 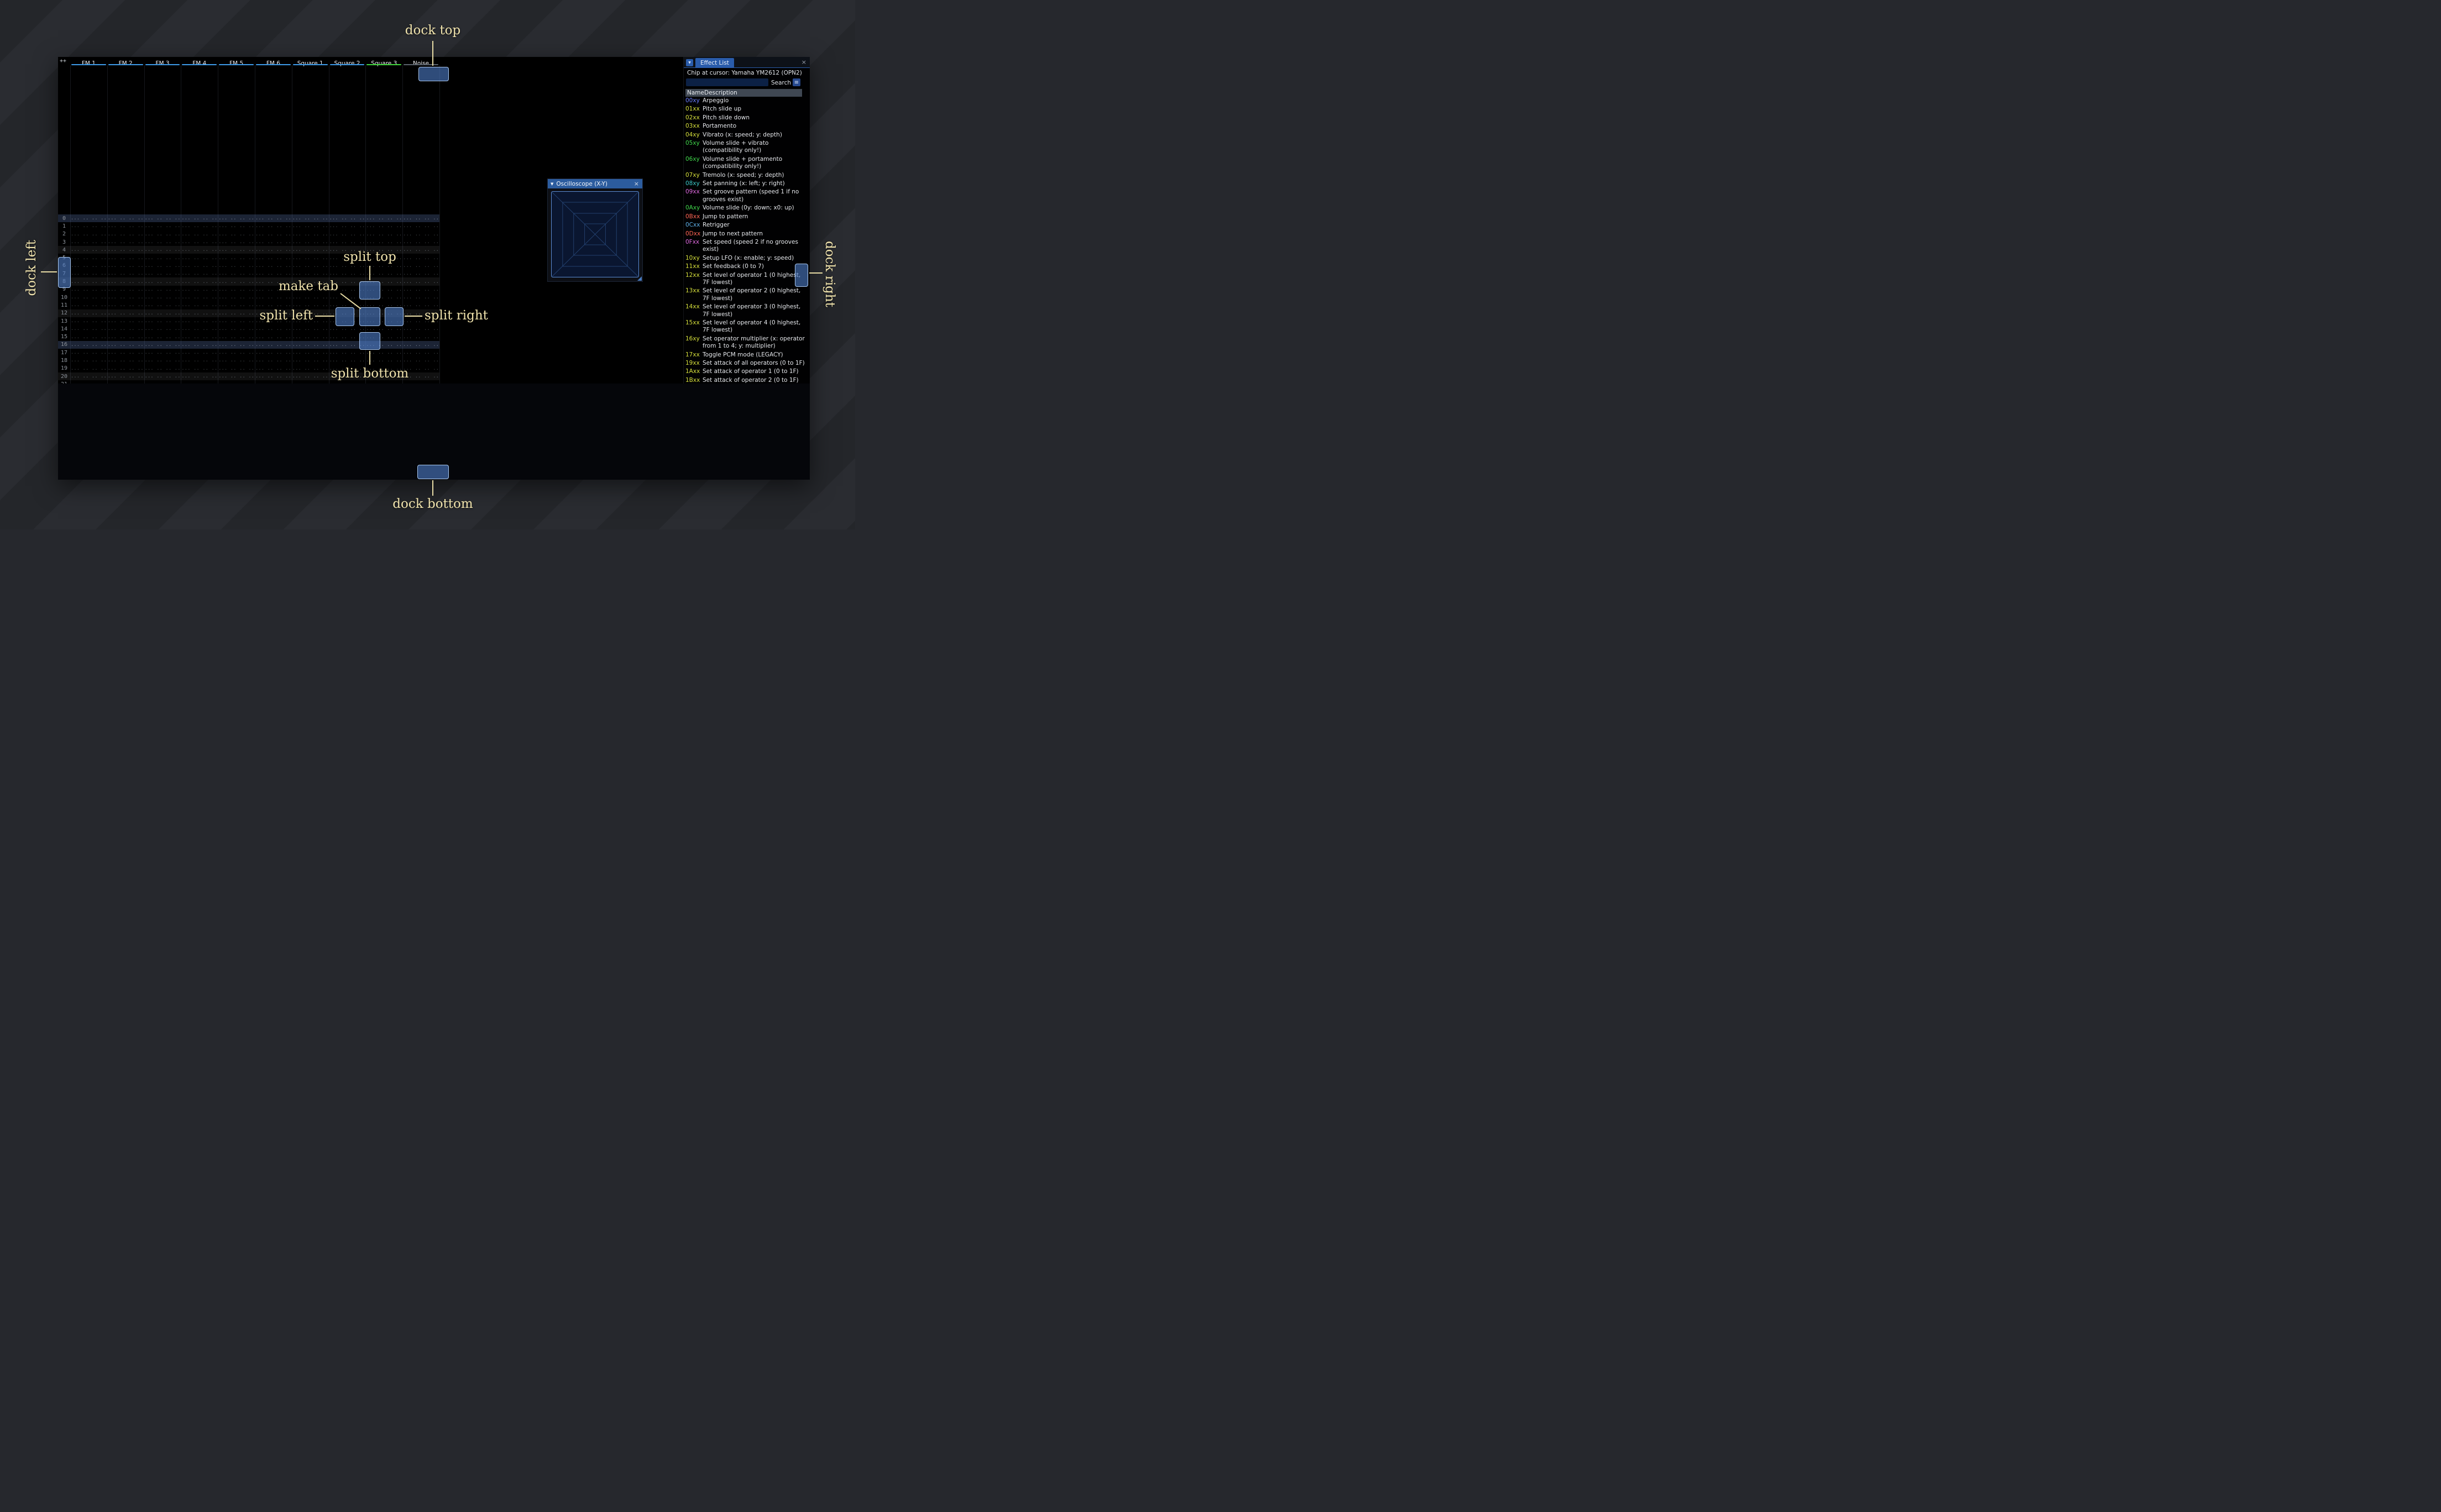 What do you see at coordinates (420, 62) in the screenshot?
I see `channel-header-noise: Noise` at bounding box center [420, 62].